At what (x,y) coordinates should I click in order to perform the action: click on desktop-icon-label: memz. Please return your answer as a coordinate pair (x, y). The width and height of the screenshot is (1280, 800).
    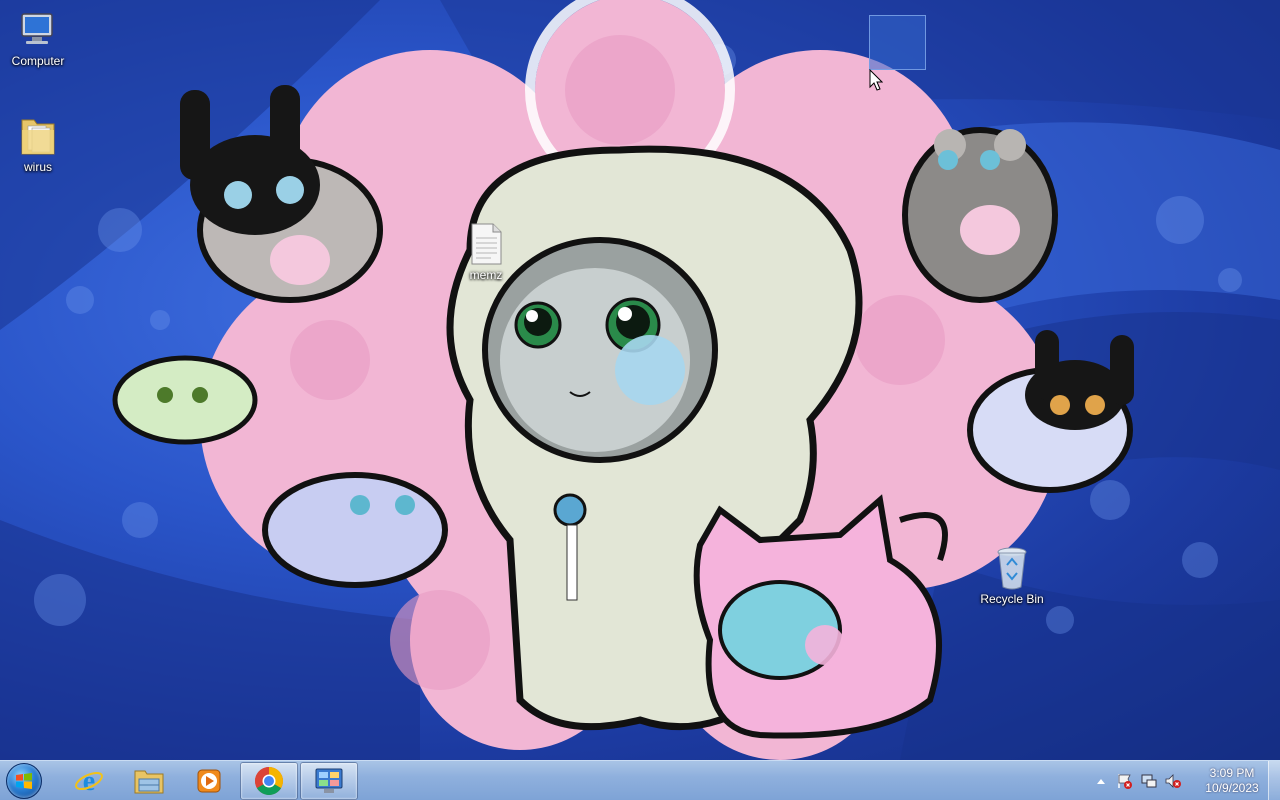
    Looking at the image, I should click on (486, 275).